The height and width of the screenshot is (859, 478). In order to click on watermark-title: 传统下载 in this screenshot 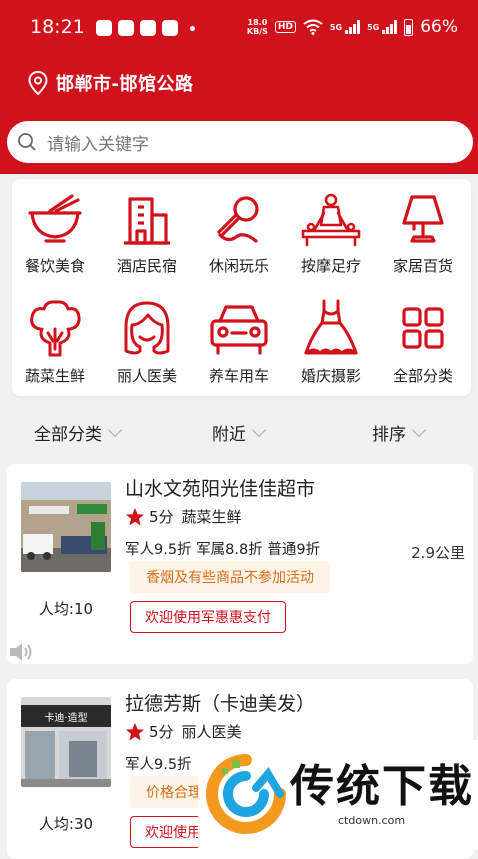, I will do `click(382, 786)`.